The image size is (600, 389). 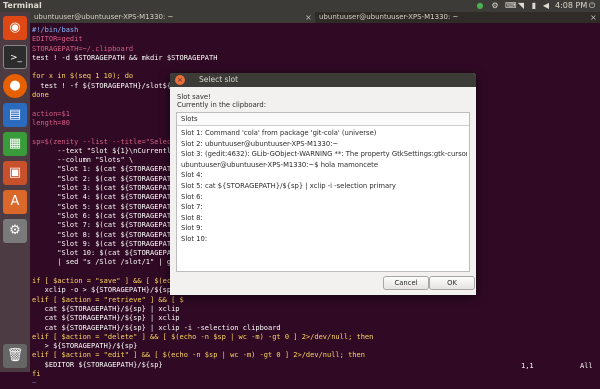 What do you see at coordinates (194, 97) in the screenshot?
I see `dialog-heading: Slot save!` at bounding box center [194, 97].